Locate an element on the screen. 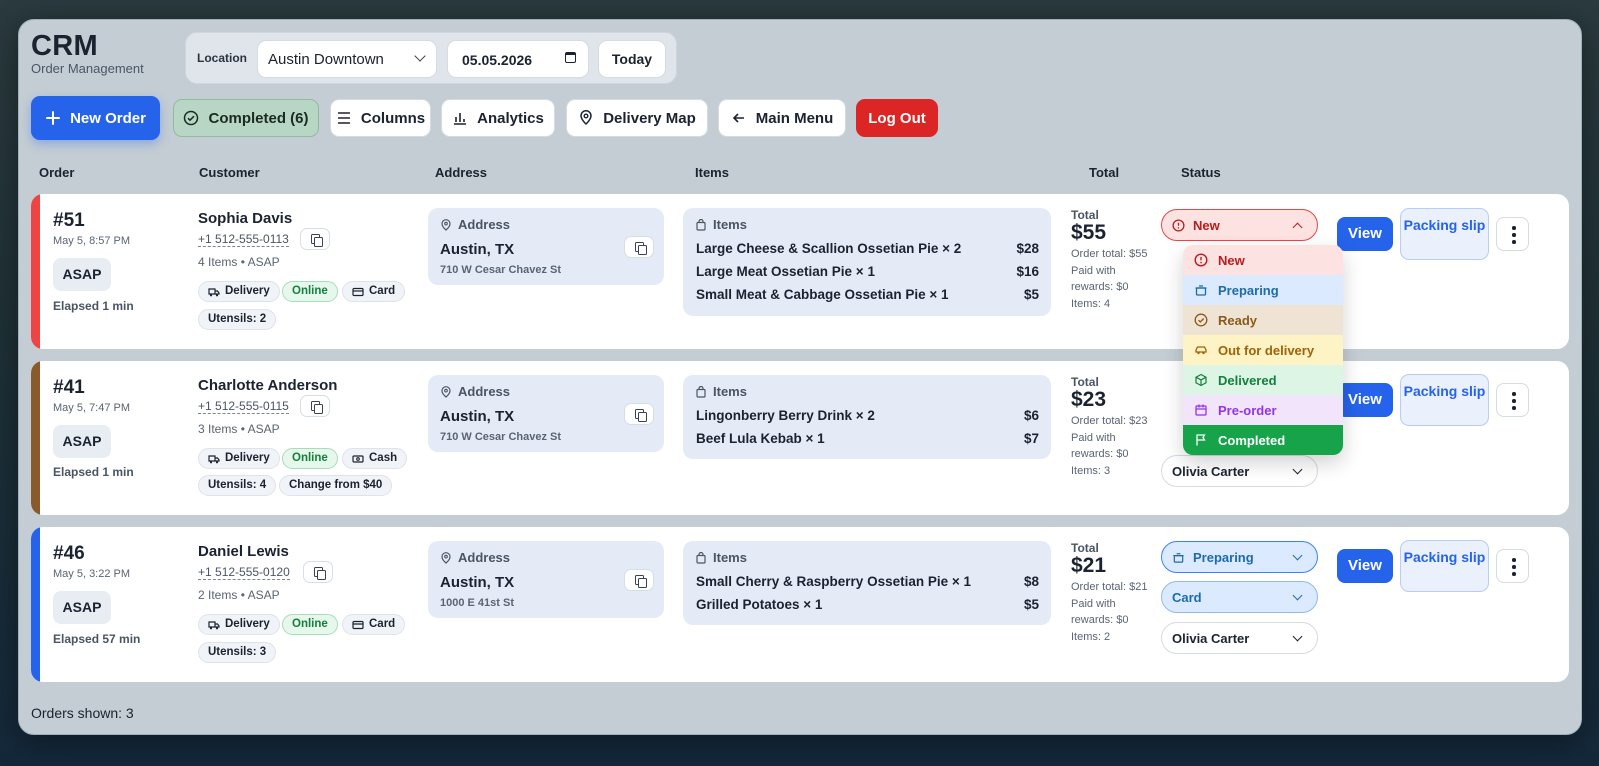 Image resolution: width=1599 pixels, height=766 pixels. payment-dropdown: Card is located at coordinates (1239, 597).